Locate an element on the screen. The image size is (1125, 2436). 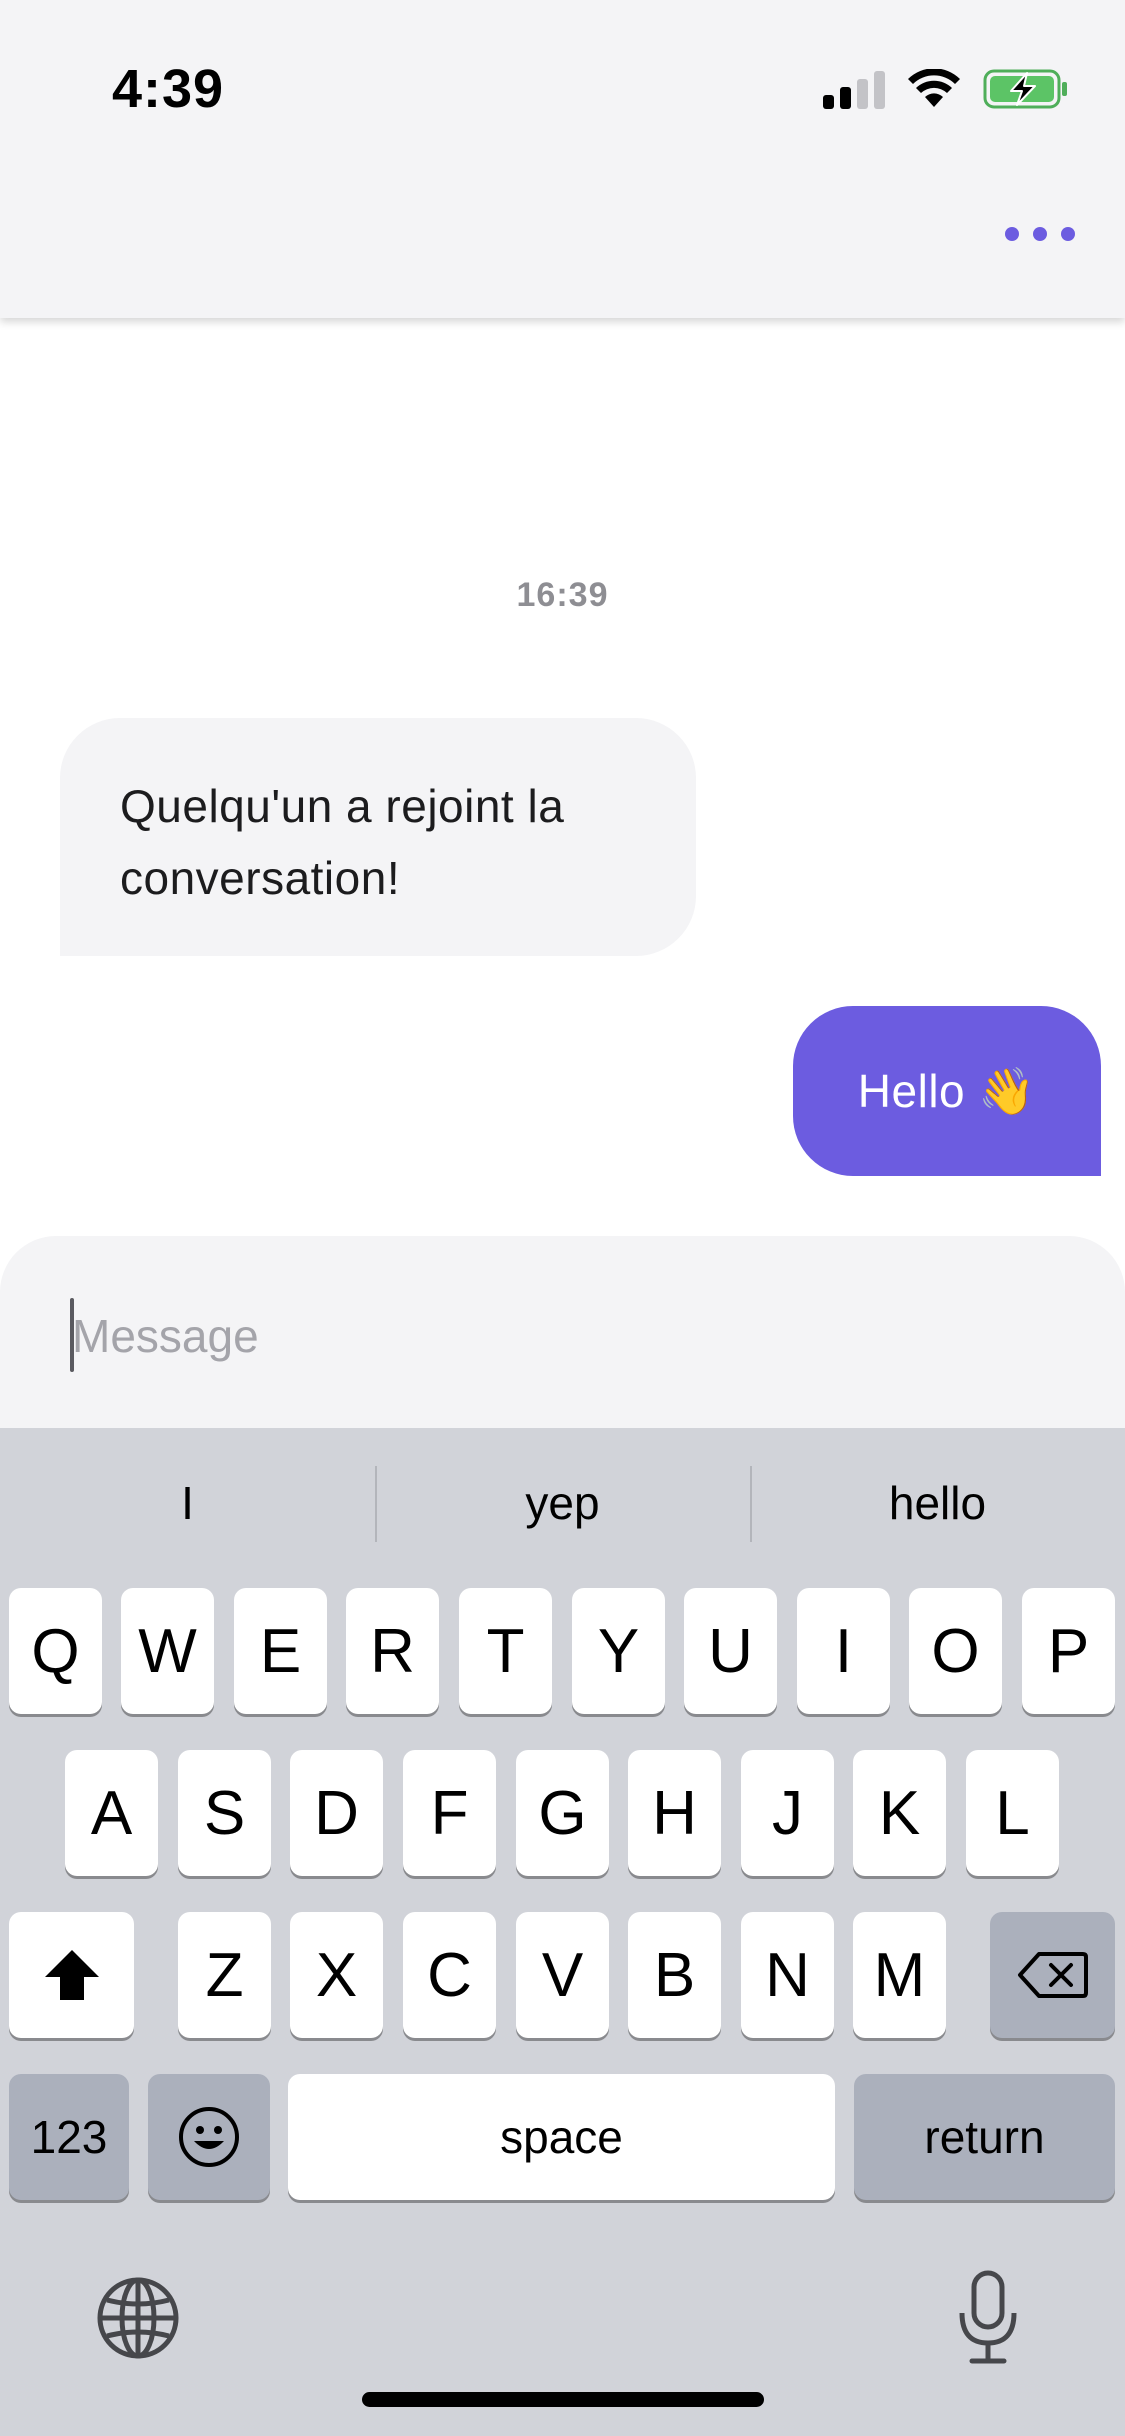
key-v: V is located at coordinates (562, 1975).